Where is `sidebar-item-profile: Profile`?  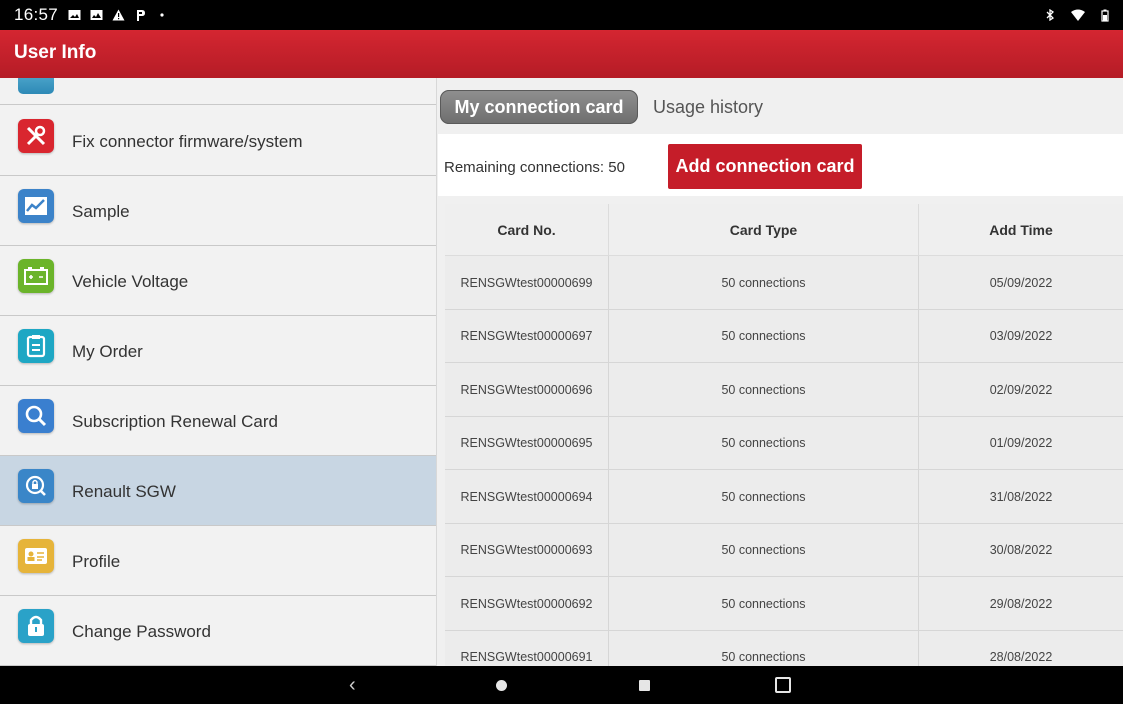 sidebar-item-profile: Profile is located at coordinates (218, 561).